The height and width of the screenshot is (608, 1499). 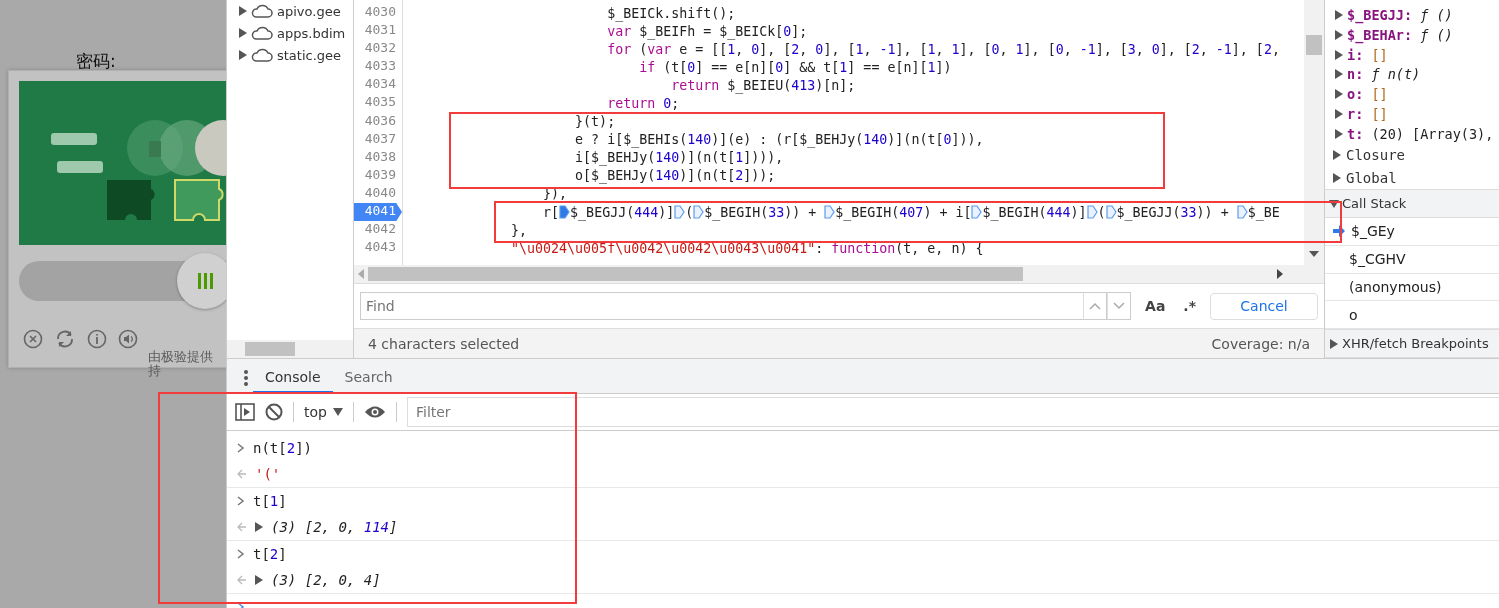 I want to click on call-frame: $_CGHV, so click(x=1377, y=259).